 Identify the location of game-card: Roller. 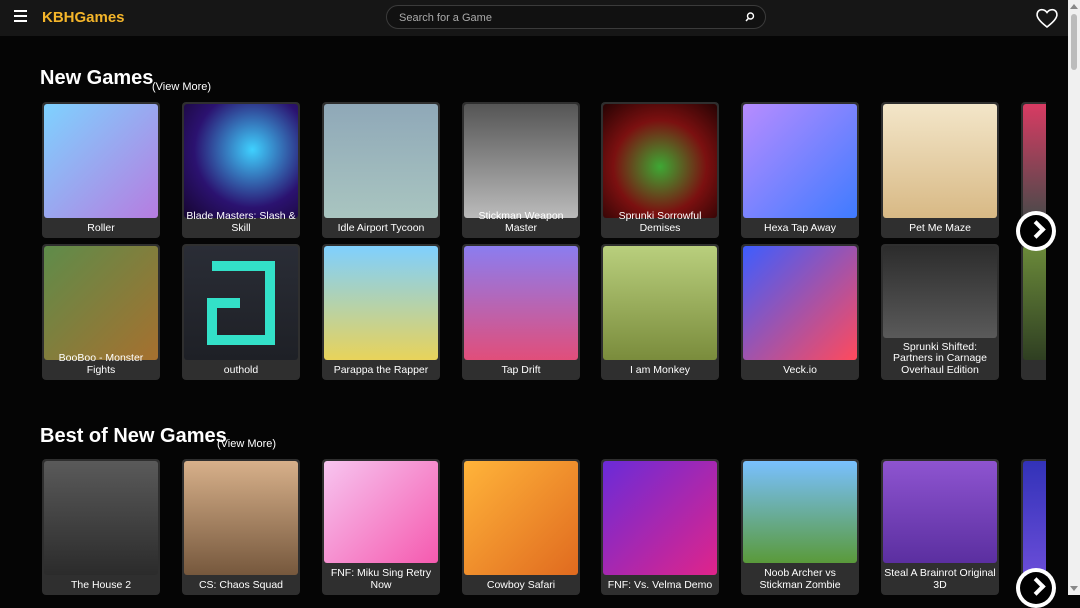
(101, 170).